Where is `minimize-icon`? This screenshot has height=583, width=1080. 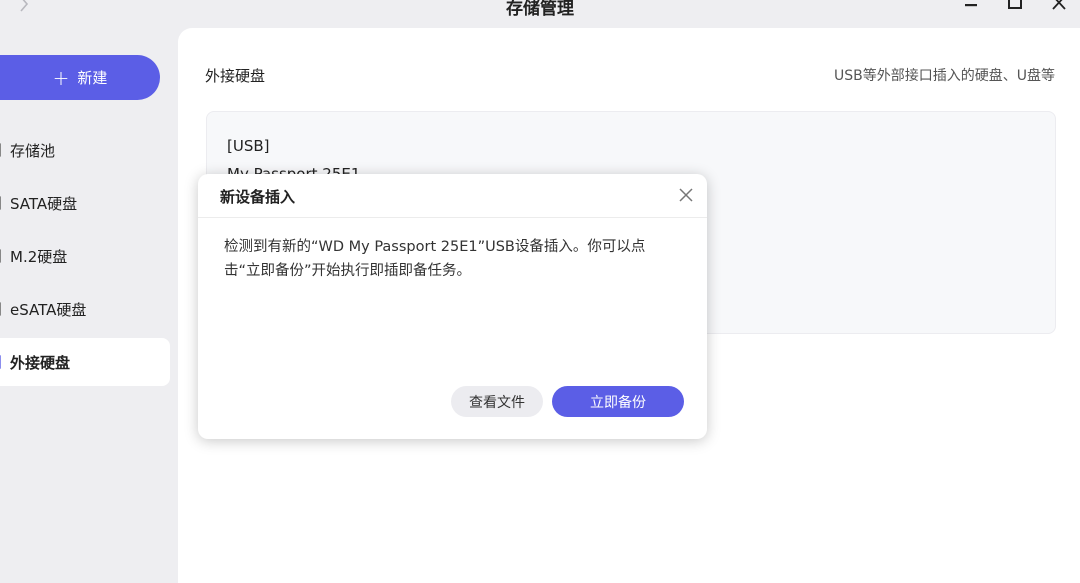
minimize-icon is located at coordinates (971, 6).